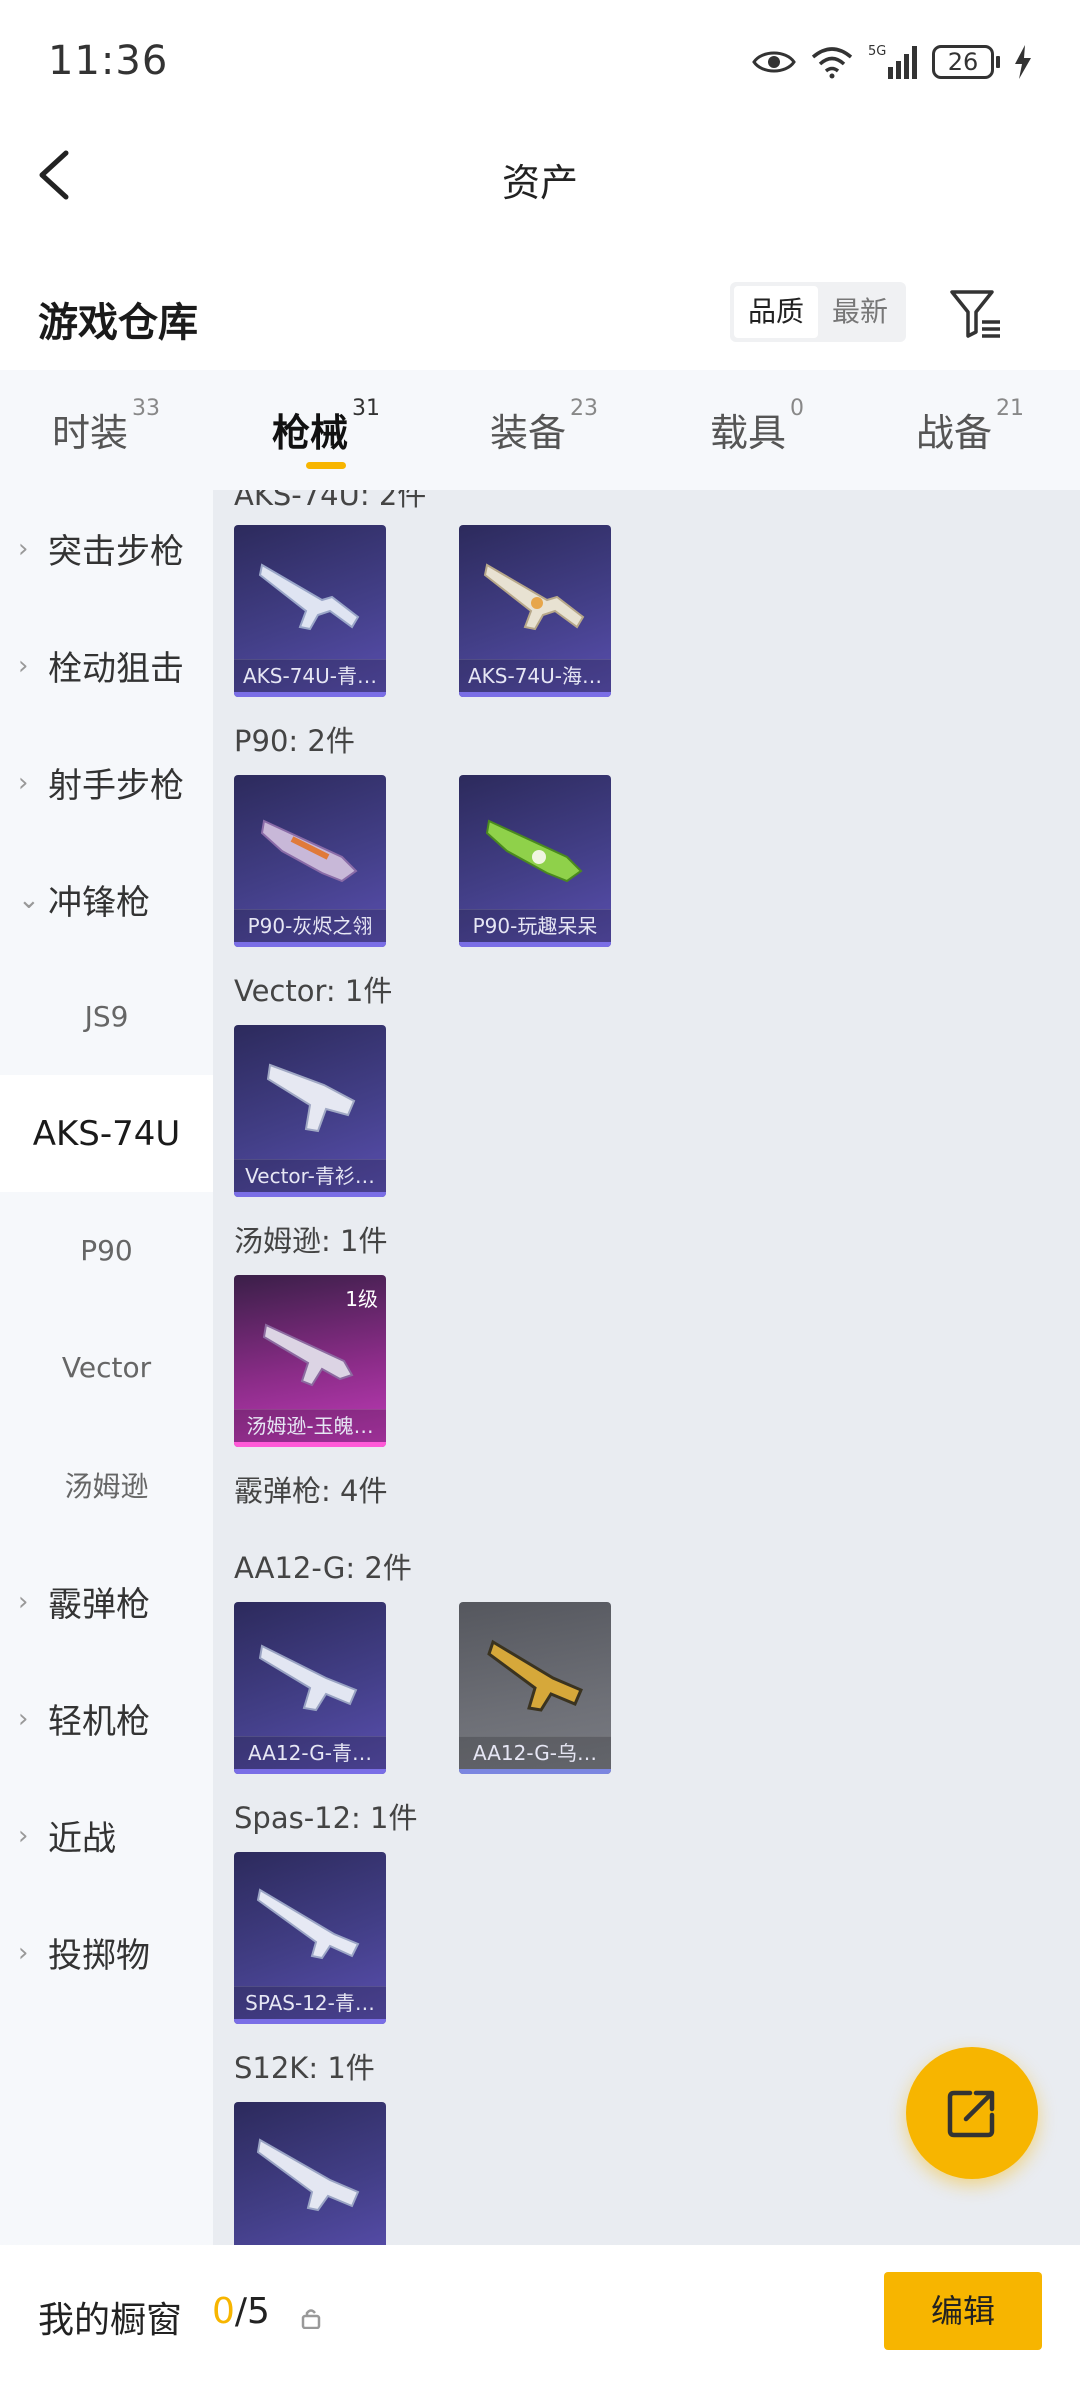  I want to click on sort-newest: 最新, so click(860, 312).